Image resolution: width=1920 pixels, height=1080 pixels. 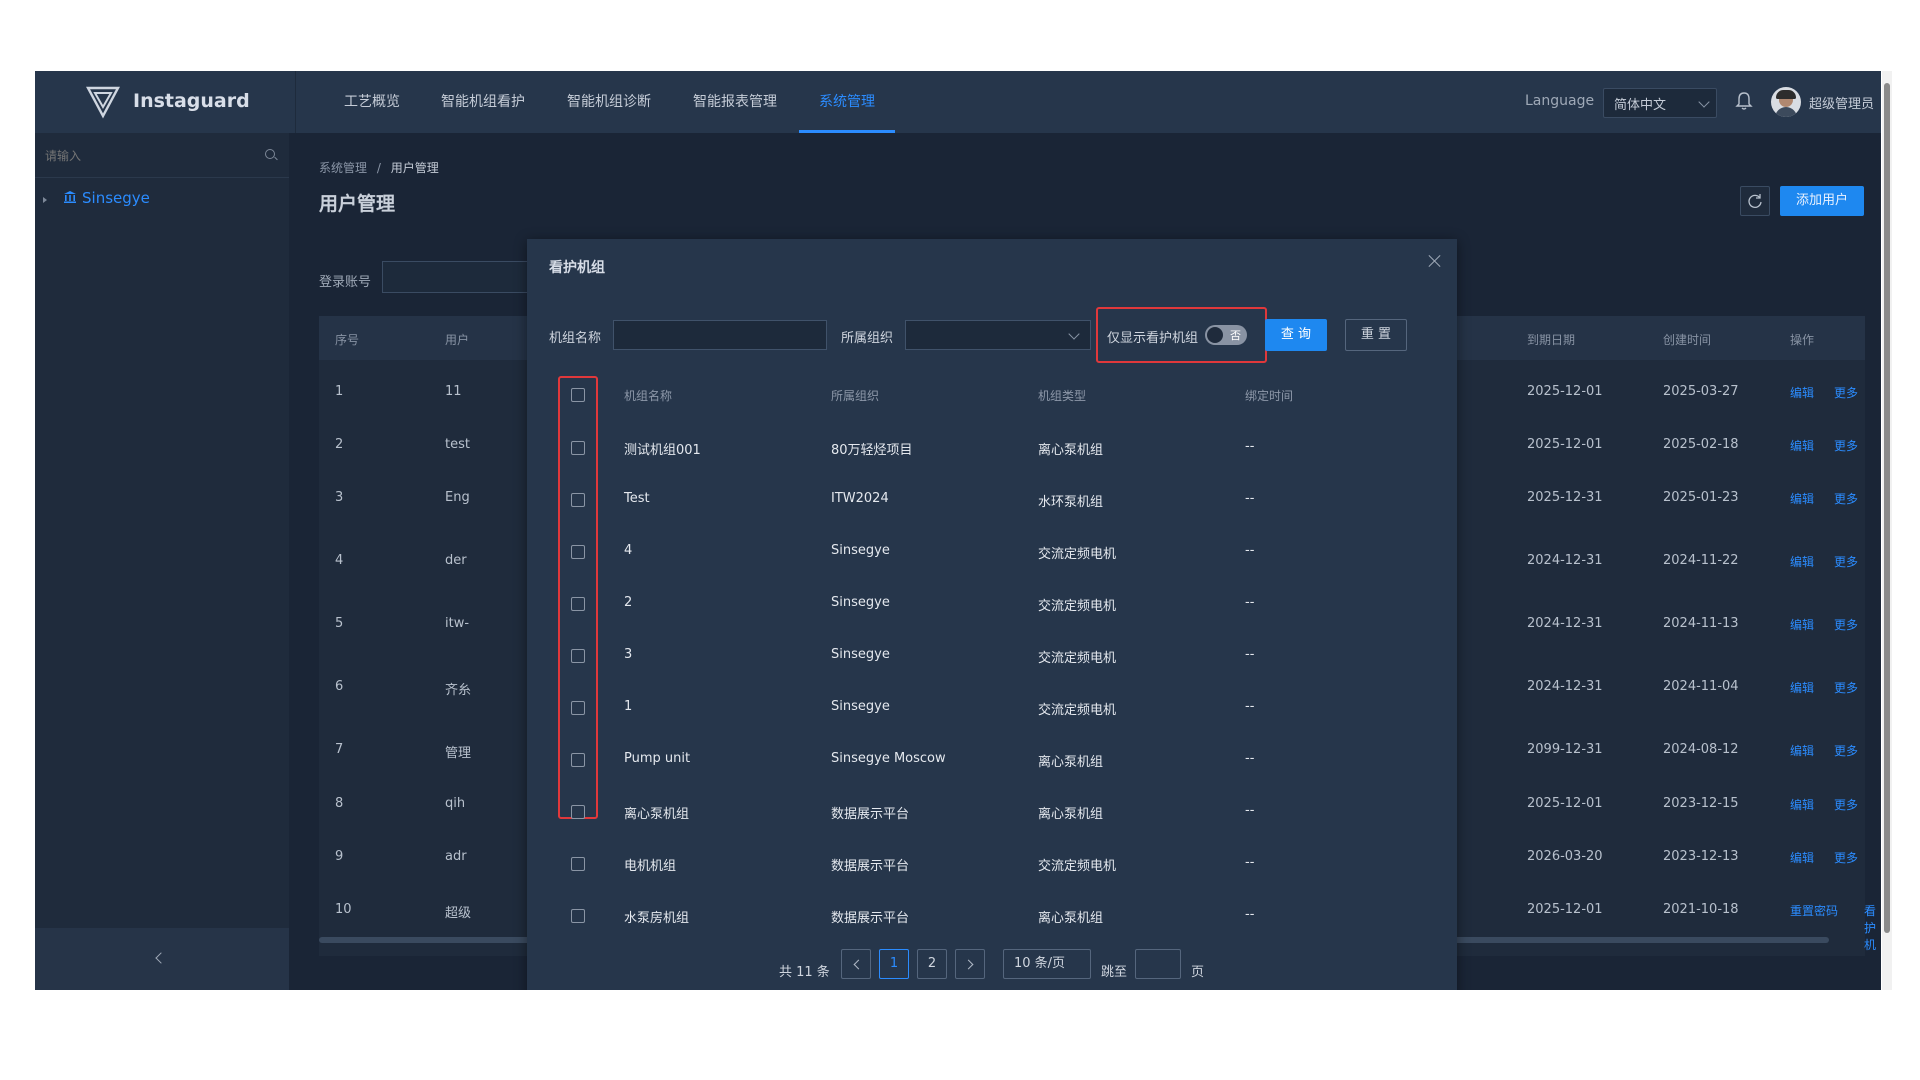 What do you see at coordinates (1870, 927) in the screenshot?
I see `care-unit-link: 看护机` at bounding box center [1870, 927].